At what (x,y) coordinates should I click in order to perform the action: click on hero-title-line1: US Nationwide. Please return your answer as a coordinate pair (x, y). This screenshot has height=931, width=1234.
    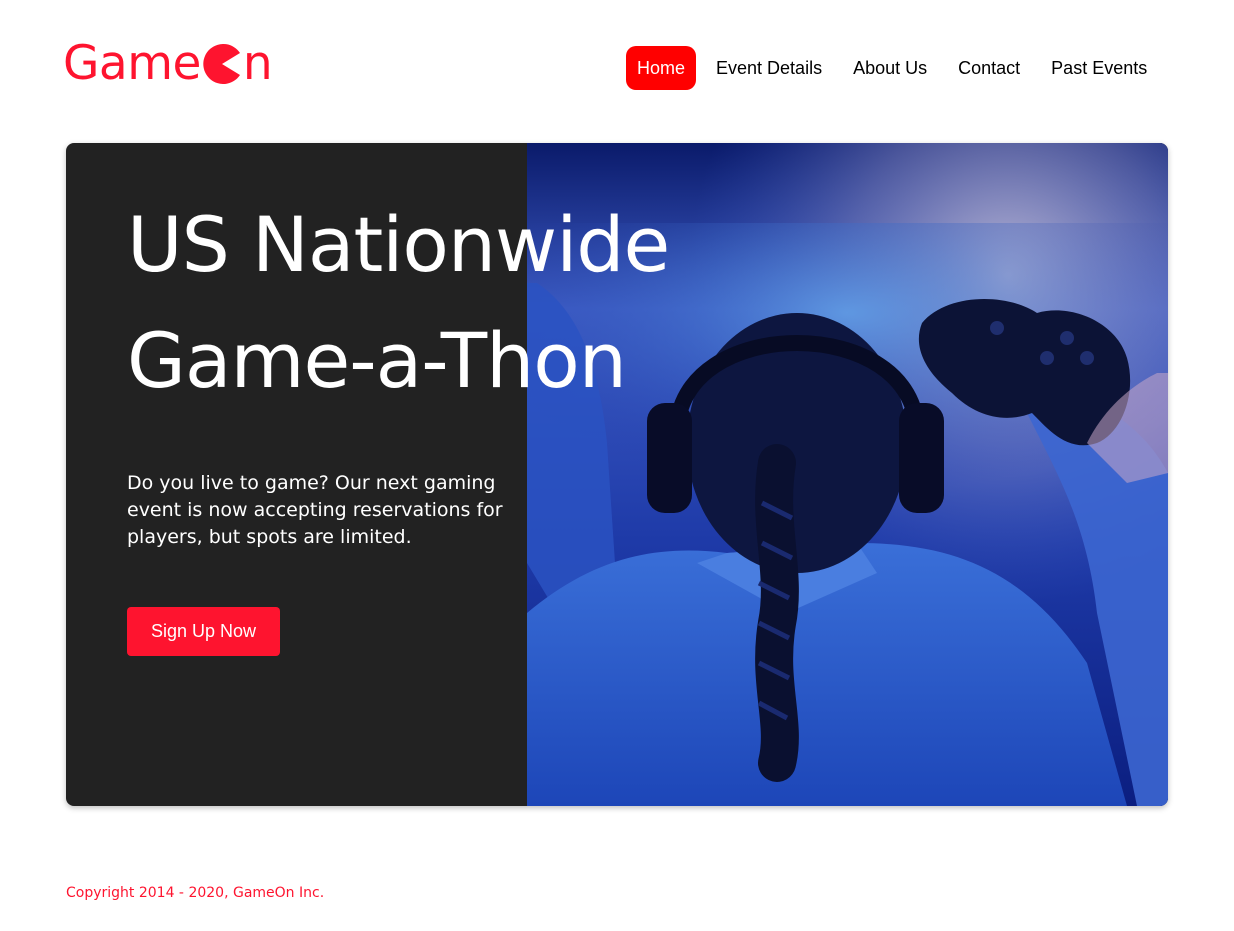
    Looking at the image, I should click on (398, 244).